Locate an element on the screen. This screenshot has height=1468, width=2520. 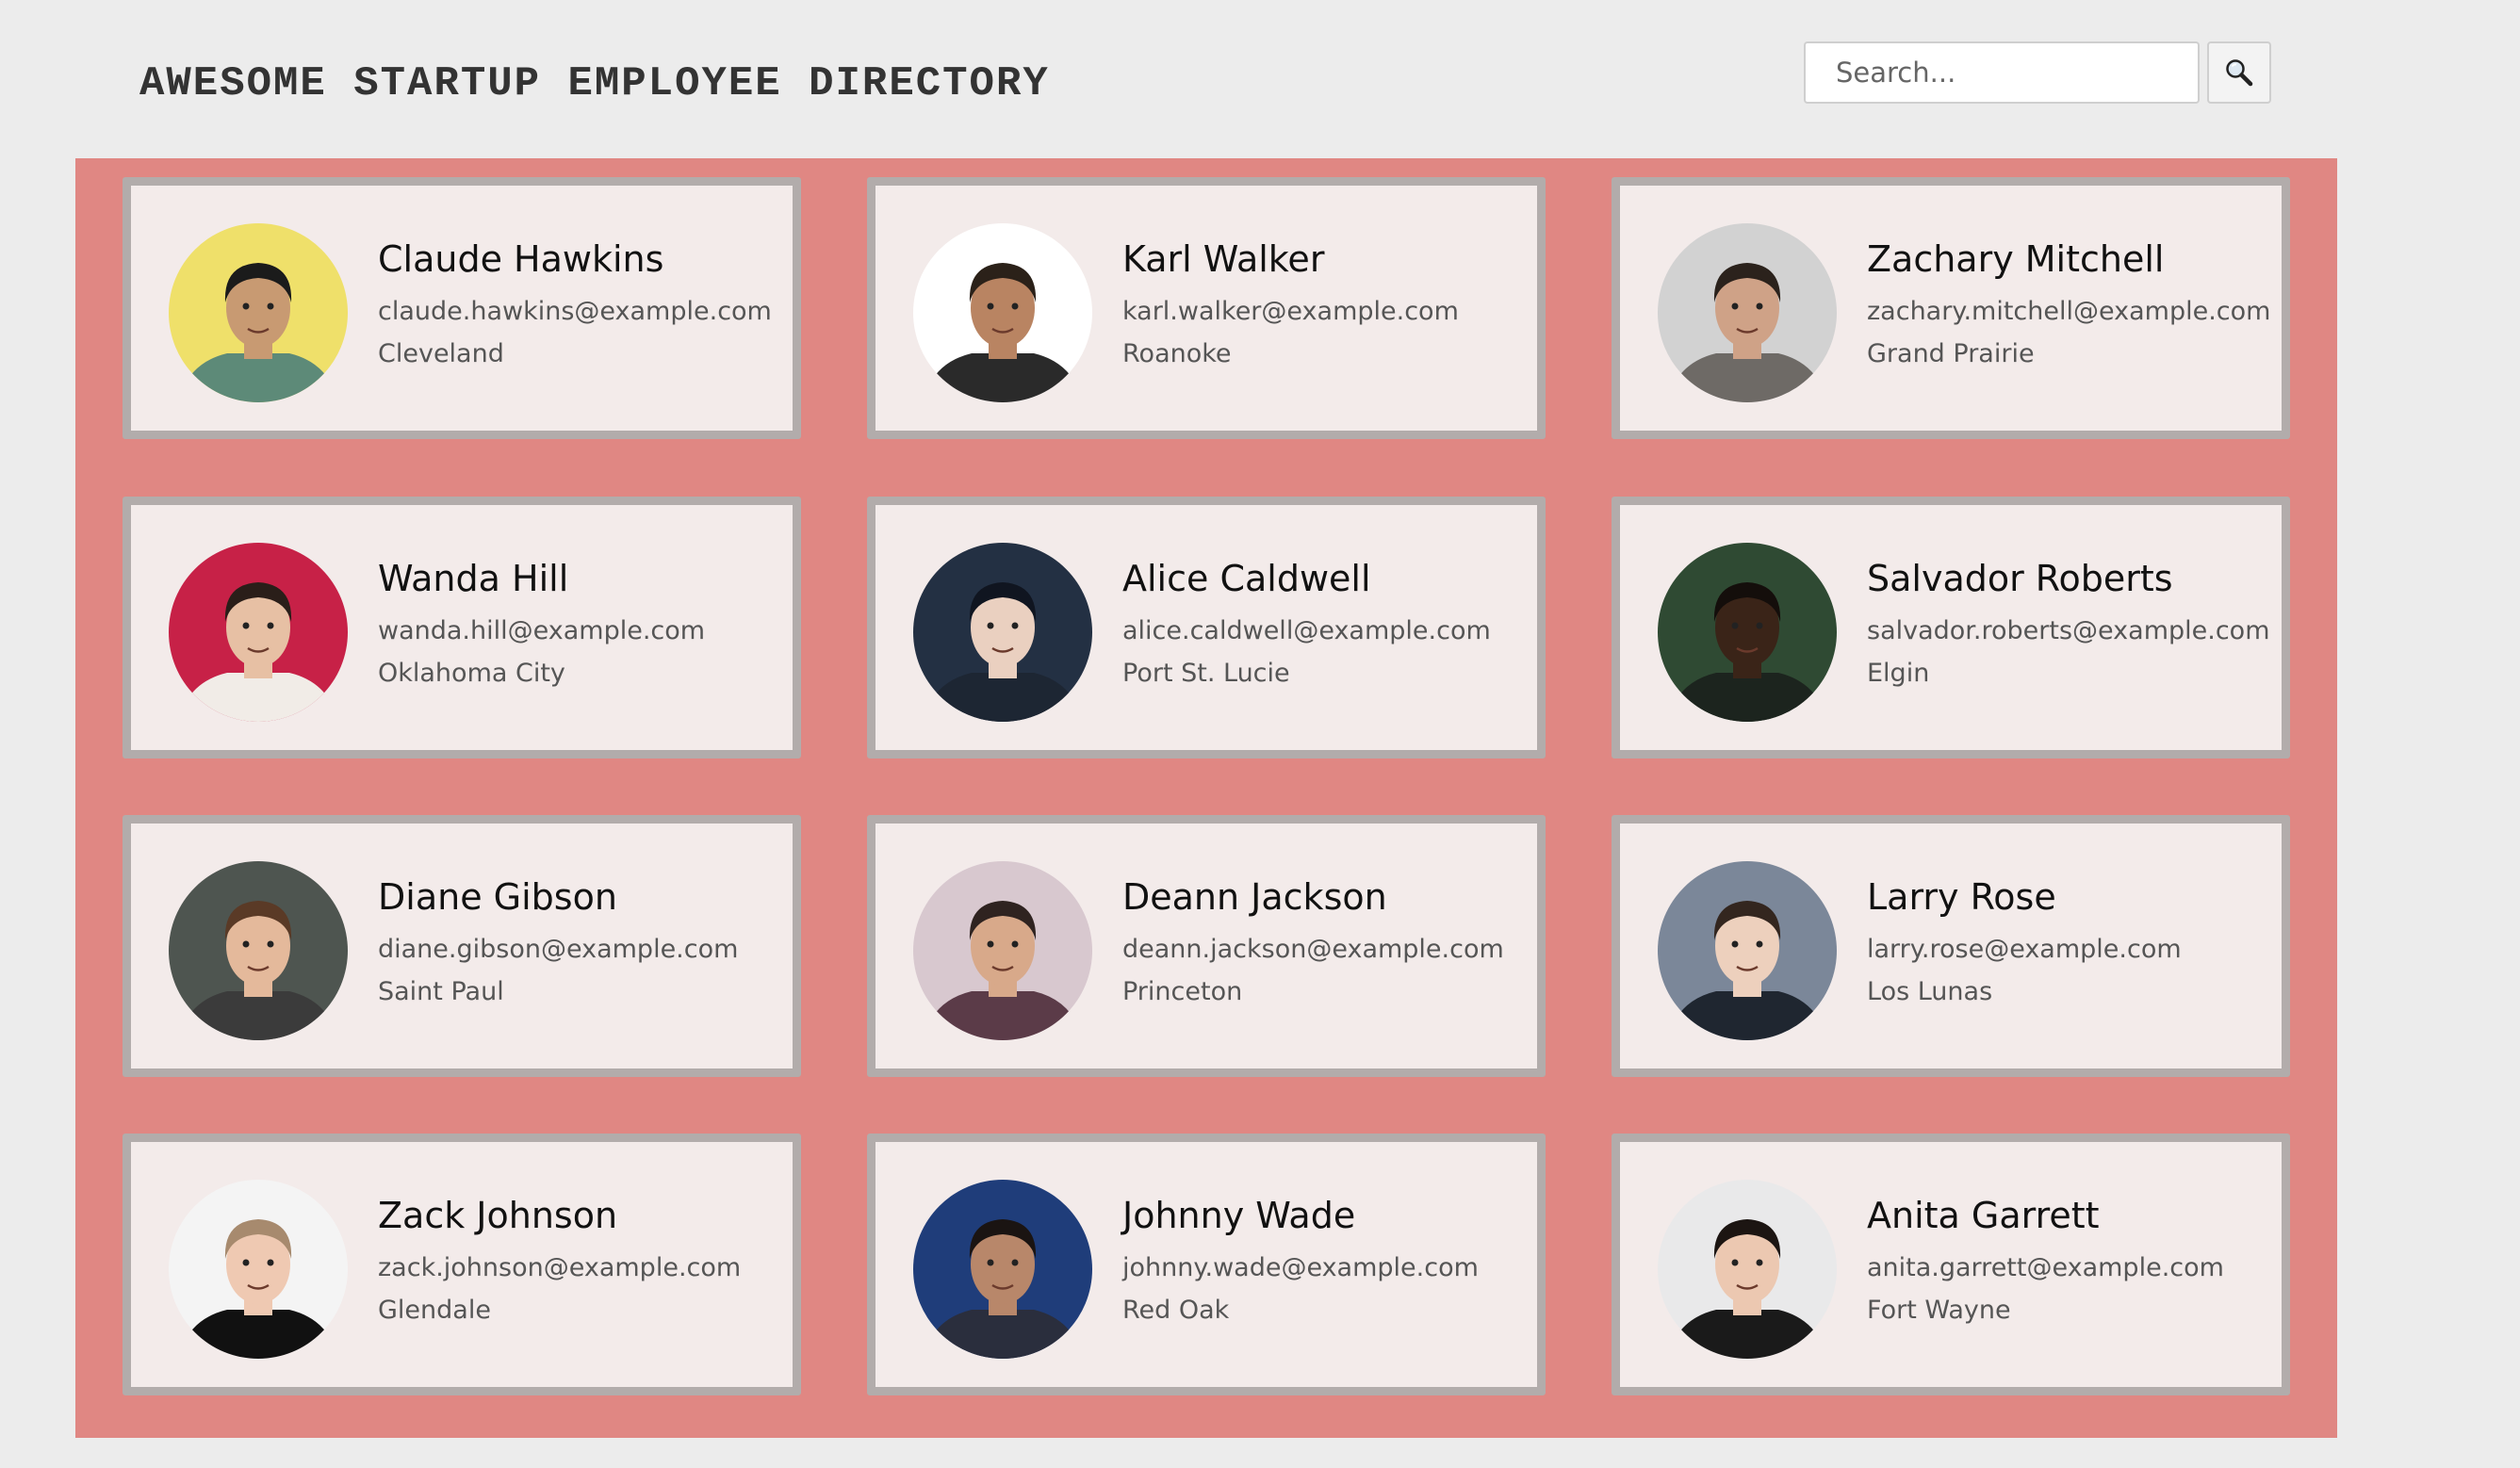
employee-email: zachary.mitchell@example.com is located at coordinates (2069, 311).